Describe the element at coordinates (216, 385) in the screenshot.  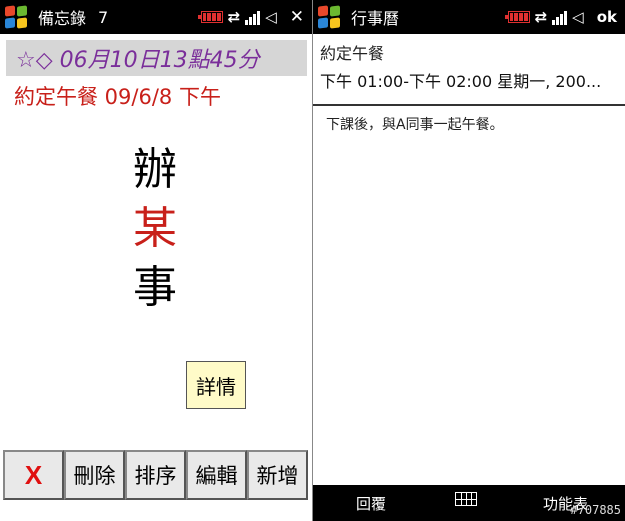
I see `detail-button: 詳情` at that location.